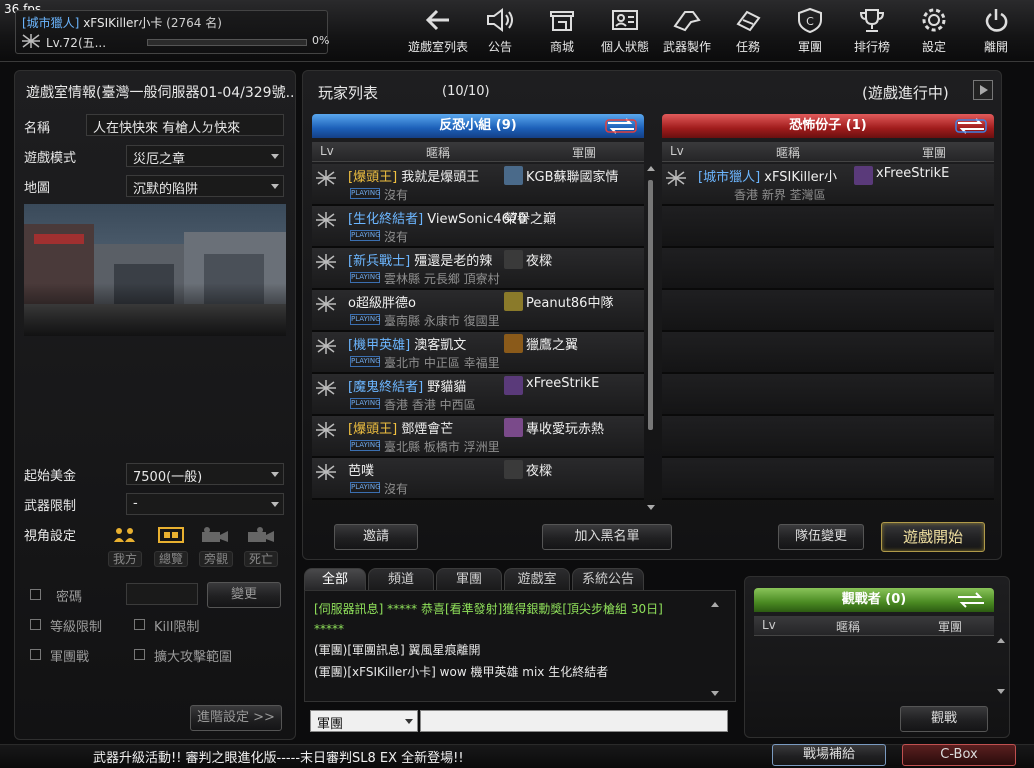 The width and height of the screenshot is (1034, 768). Describe the element at coordinates (478, 185) in the screenshot. I see `player-row: [爆頭王] 我就是爆頭王 KGB蘇聯國家情 PLAYING 沒有` at that location.